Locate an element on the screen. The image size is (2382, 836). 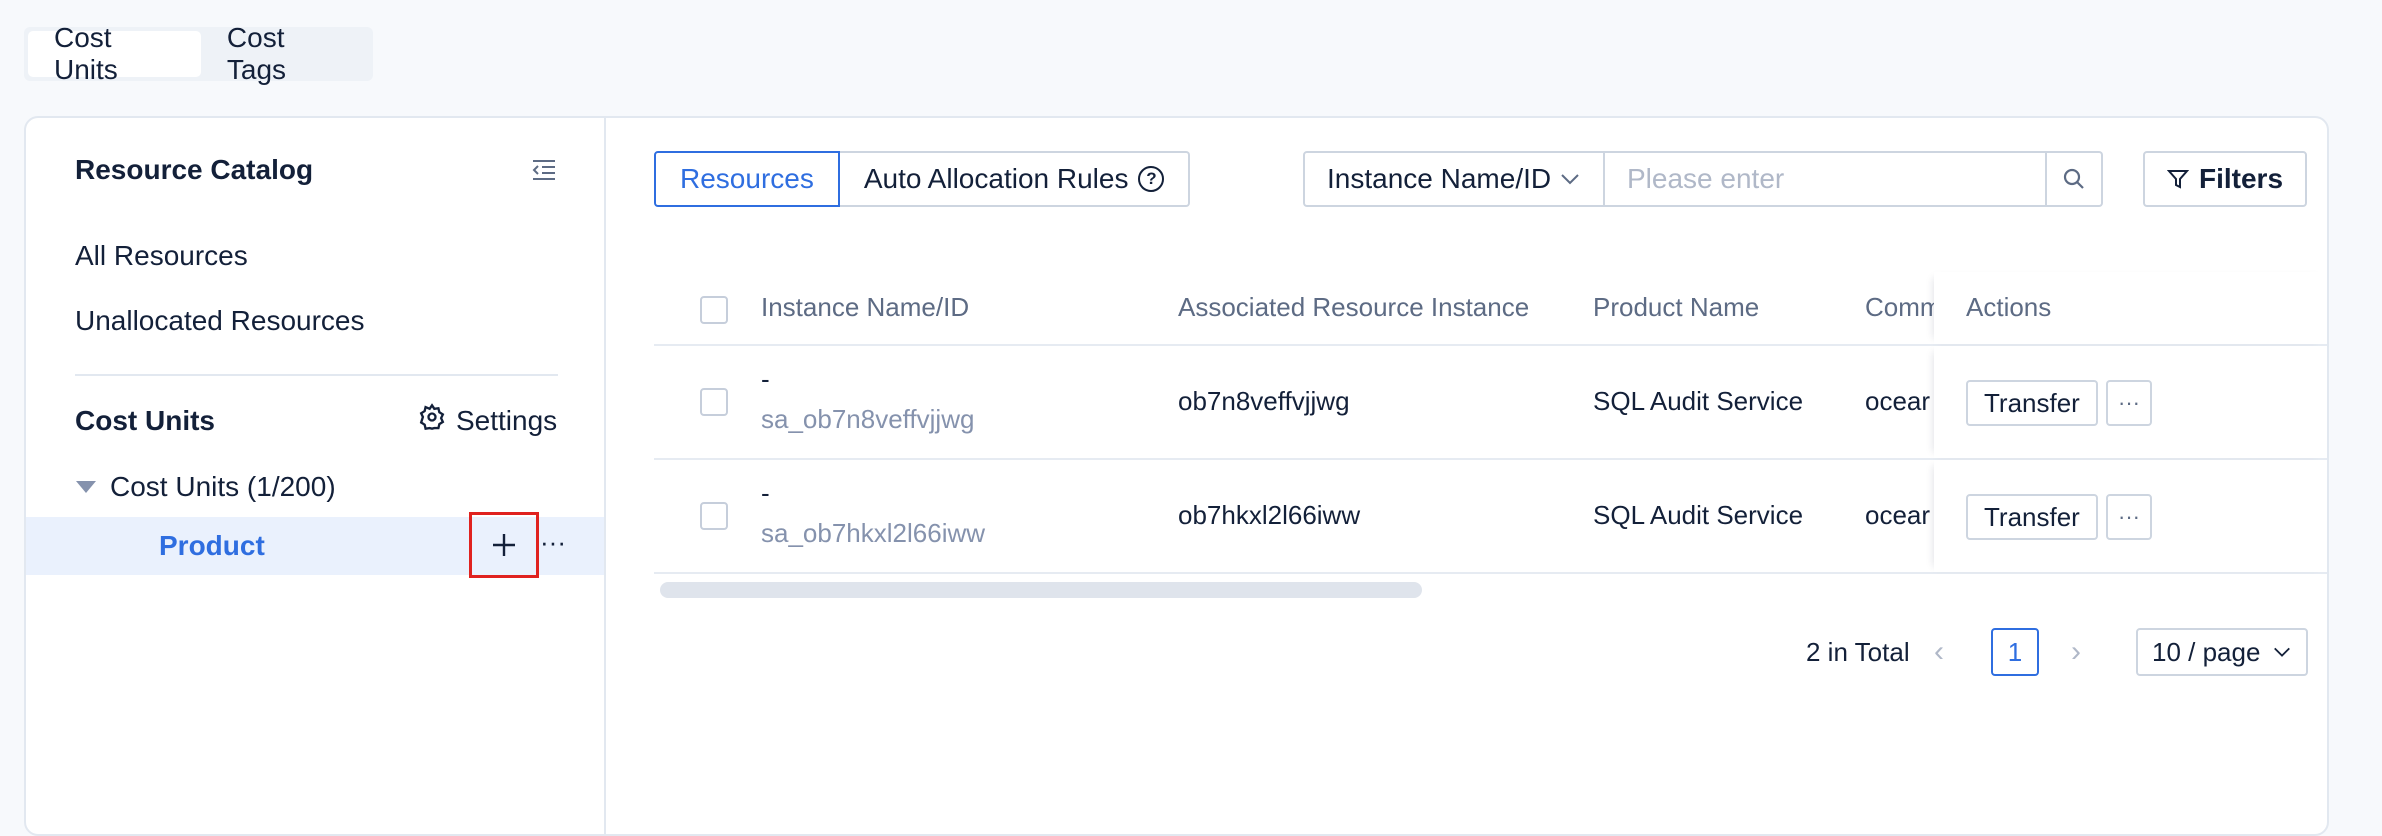
actions-column-header: Actions is located at coordinates (2130, 308).